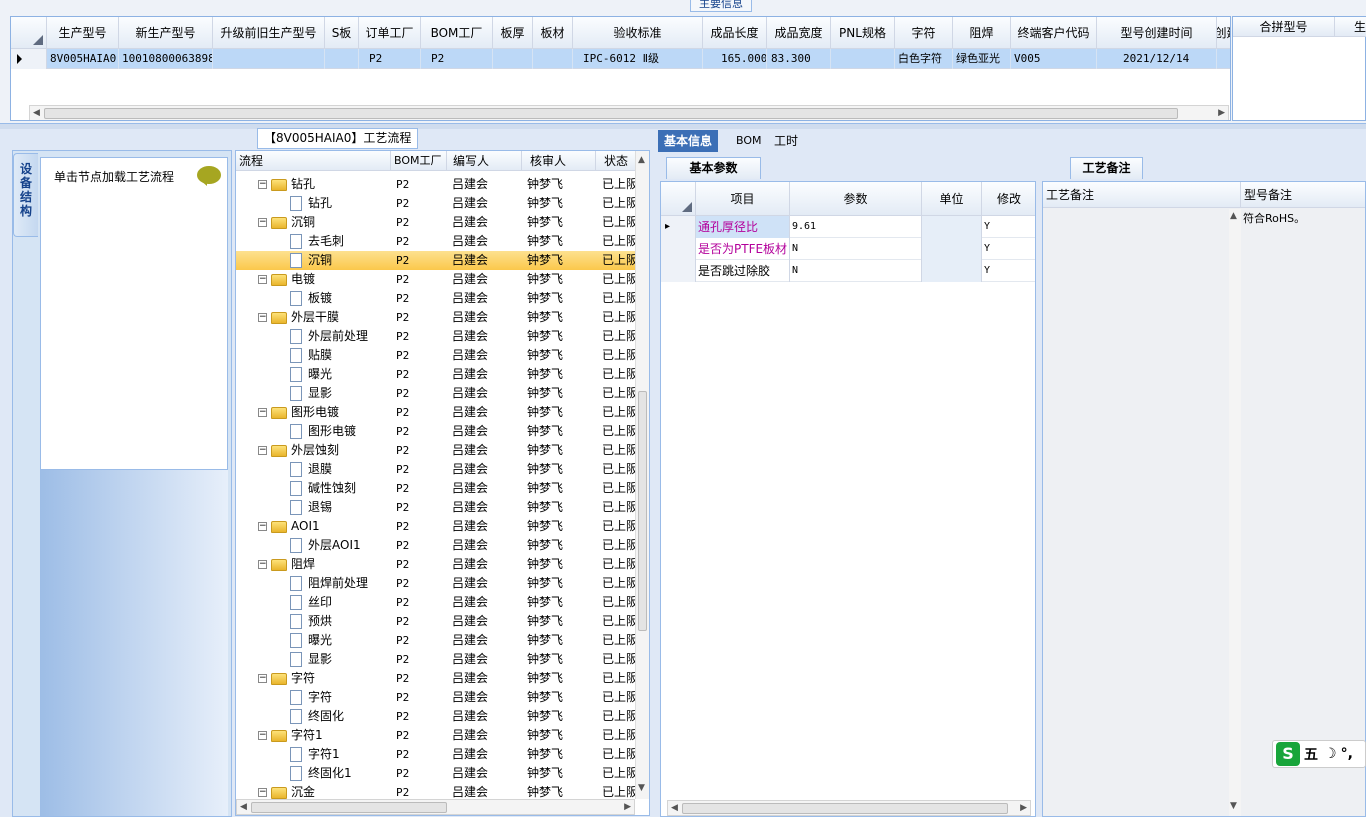 The image size is (1366, 817). Describe the element at coordinates (437, 602) in the screenshot. I see `tree-row: 丝印 P2 吕建会 钟梦飞 已上阪` at that location.